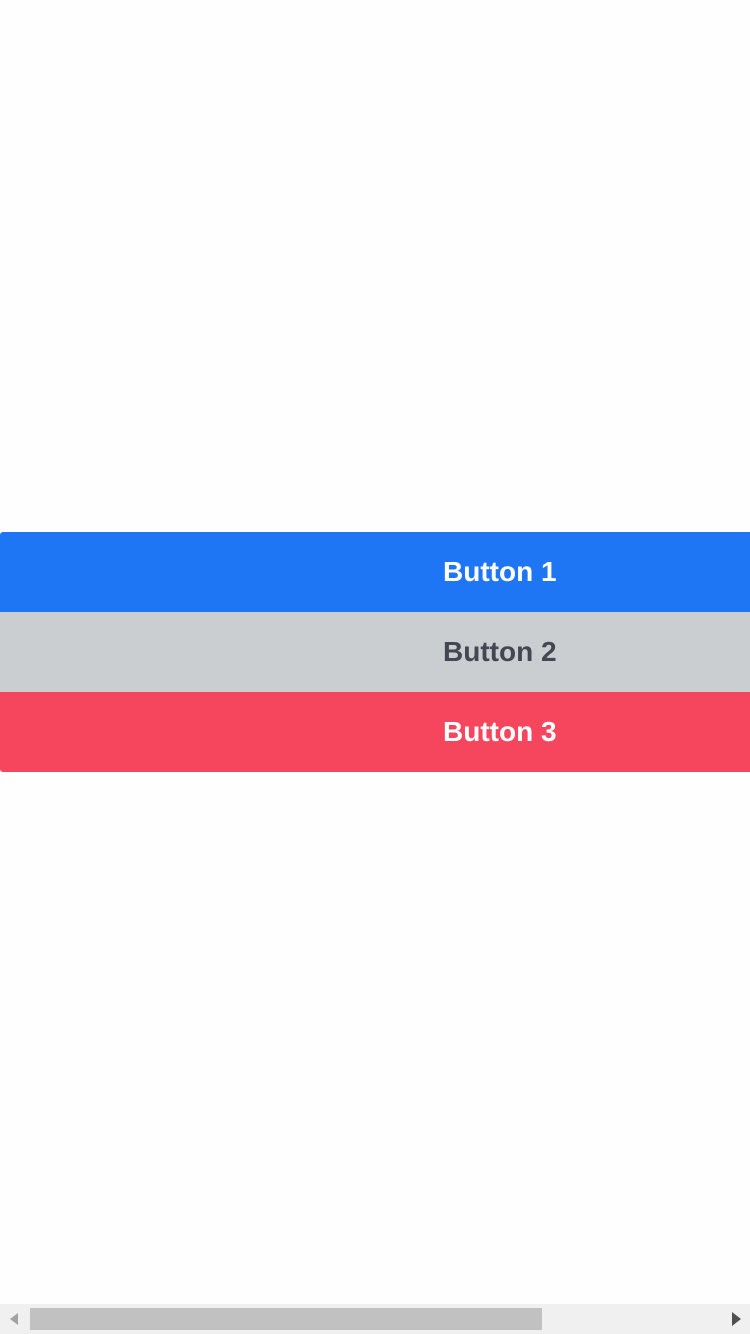 This screenshot has height=1334, width=750. I want to click on button-1: Button 1, so click(375, 572).